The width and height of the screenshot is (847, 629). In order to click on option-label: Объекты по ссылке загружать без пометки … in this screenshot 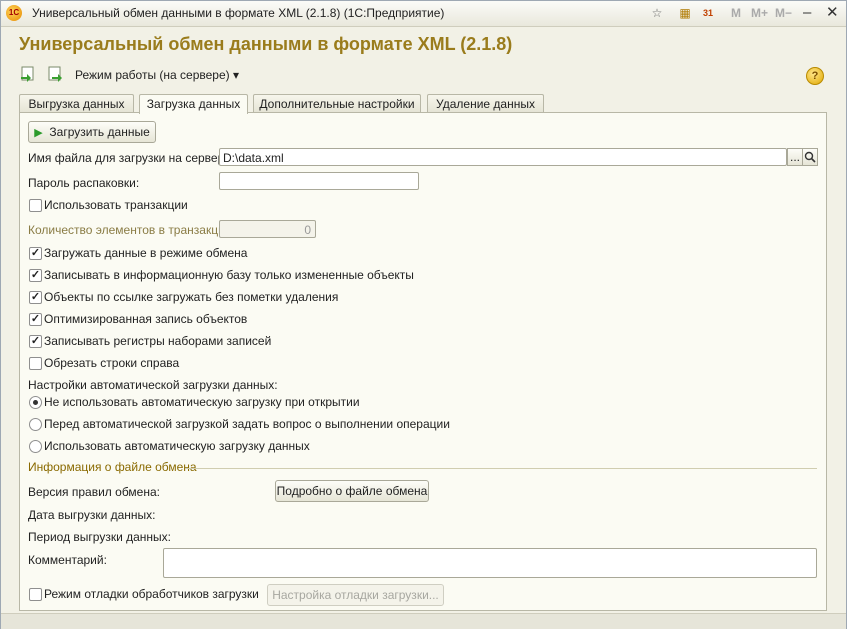, I will do `click(191, 297)`.